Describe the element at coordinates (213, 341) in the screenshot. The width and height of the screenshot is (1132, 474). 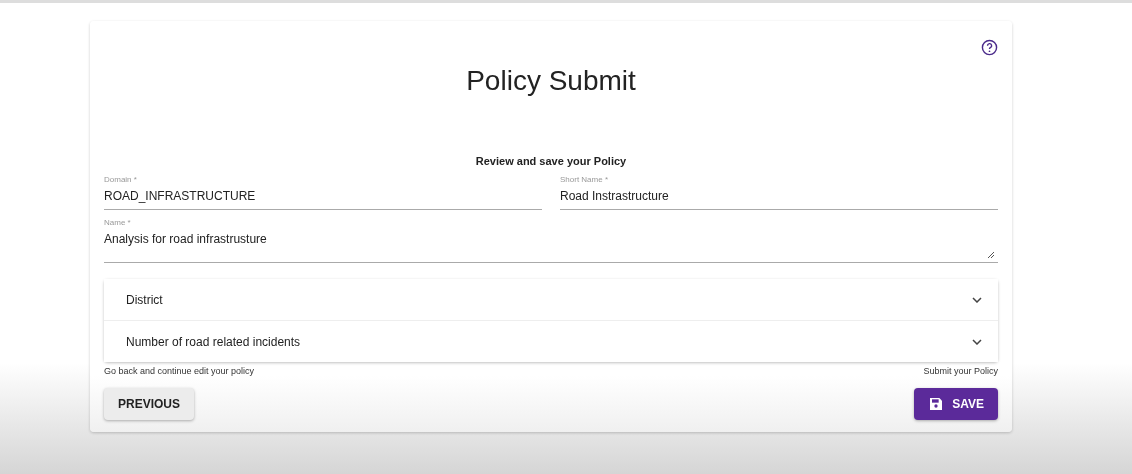
I see `accordion-label: Number of road related incidents` at that location.